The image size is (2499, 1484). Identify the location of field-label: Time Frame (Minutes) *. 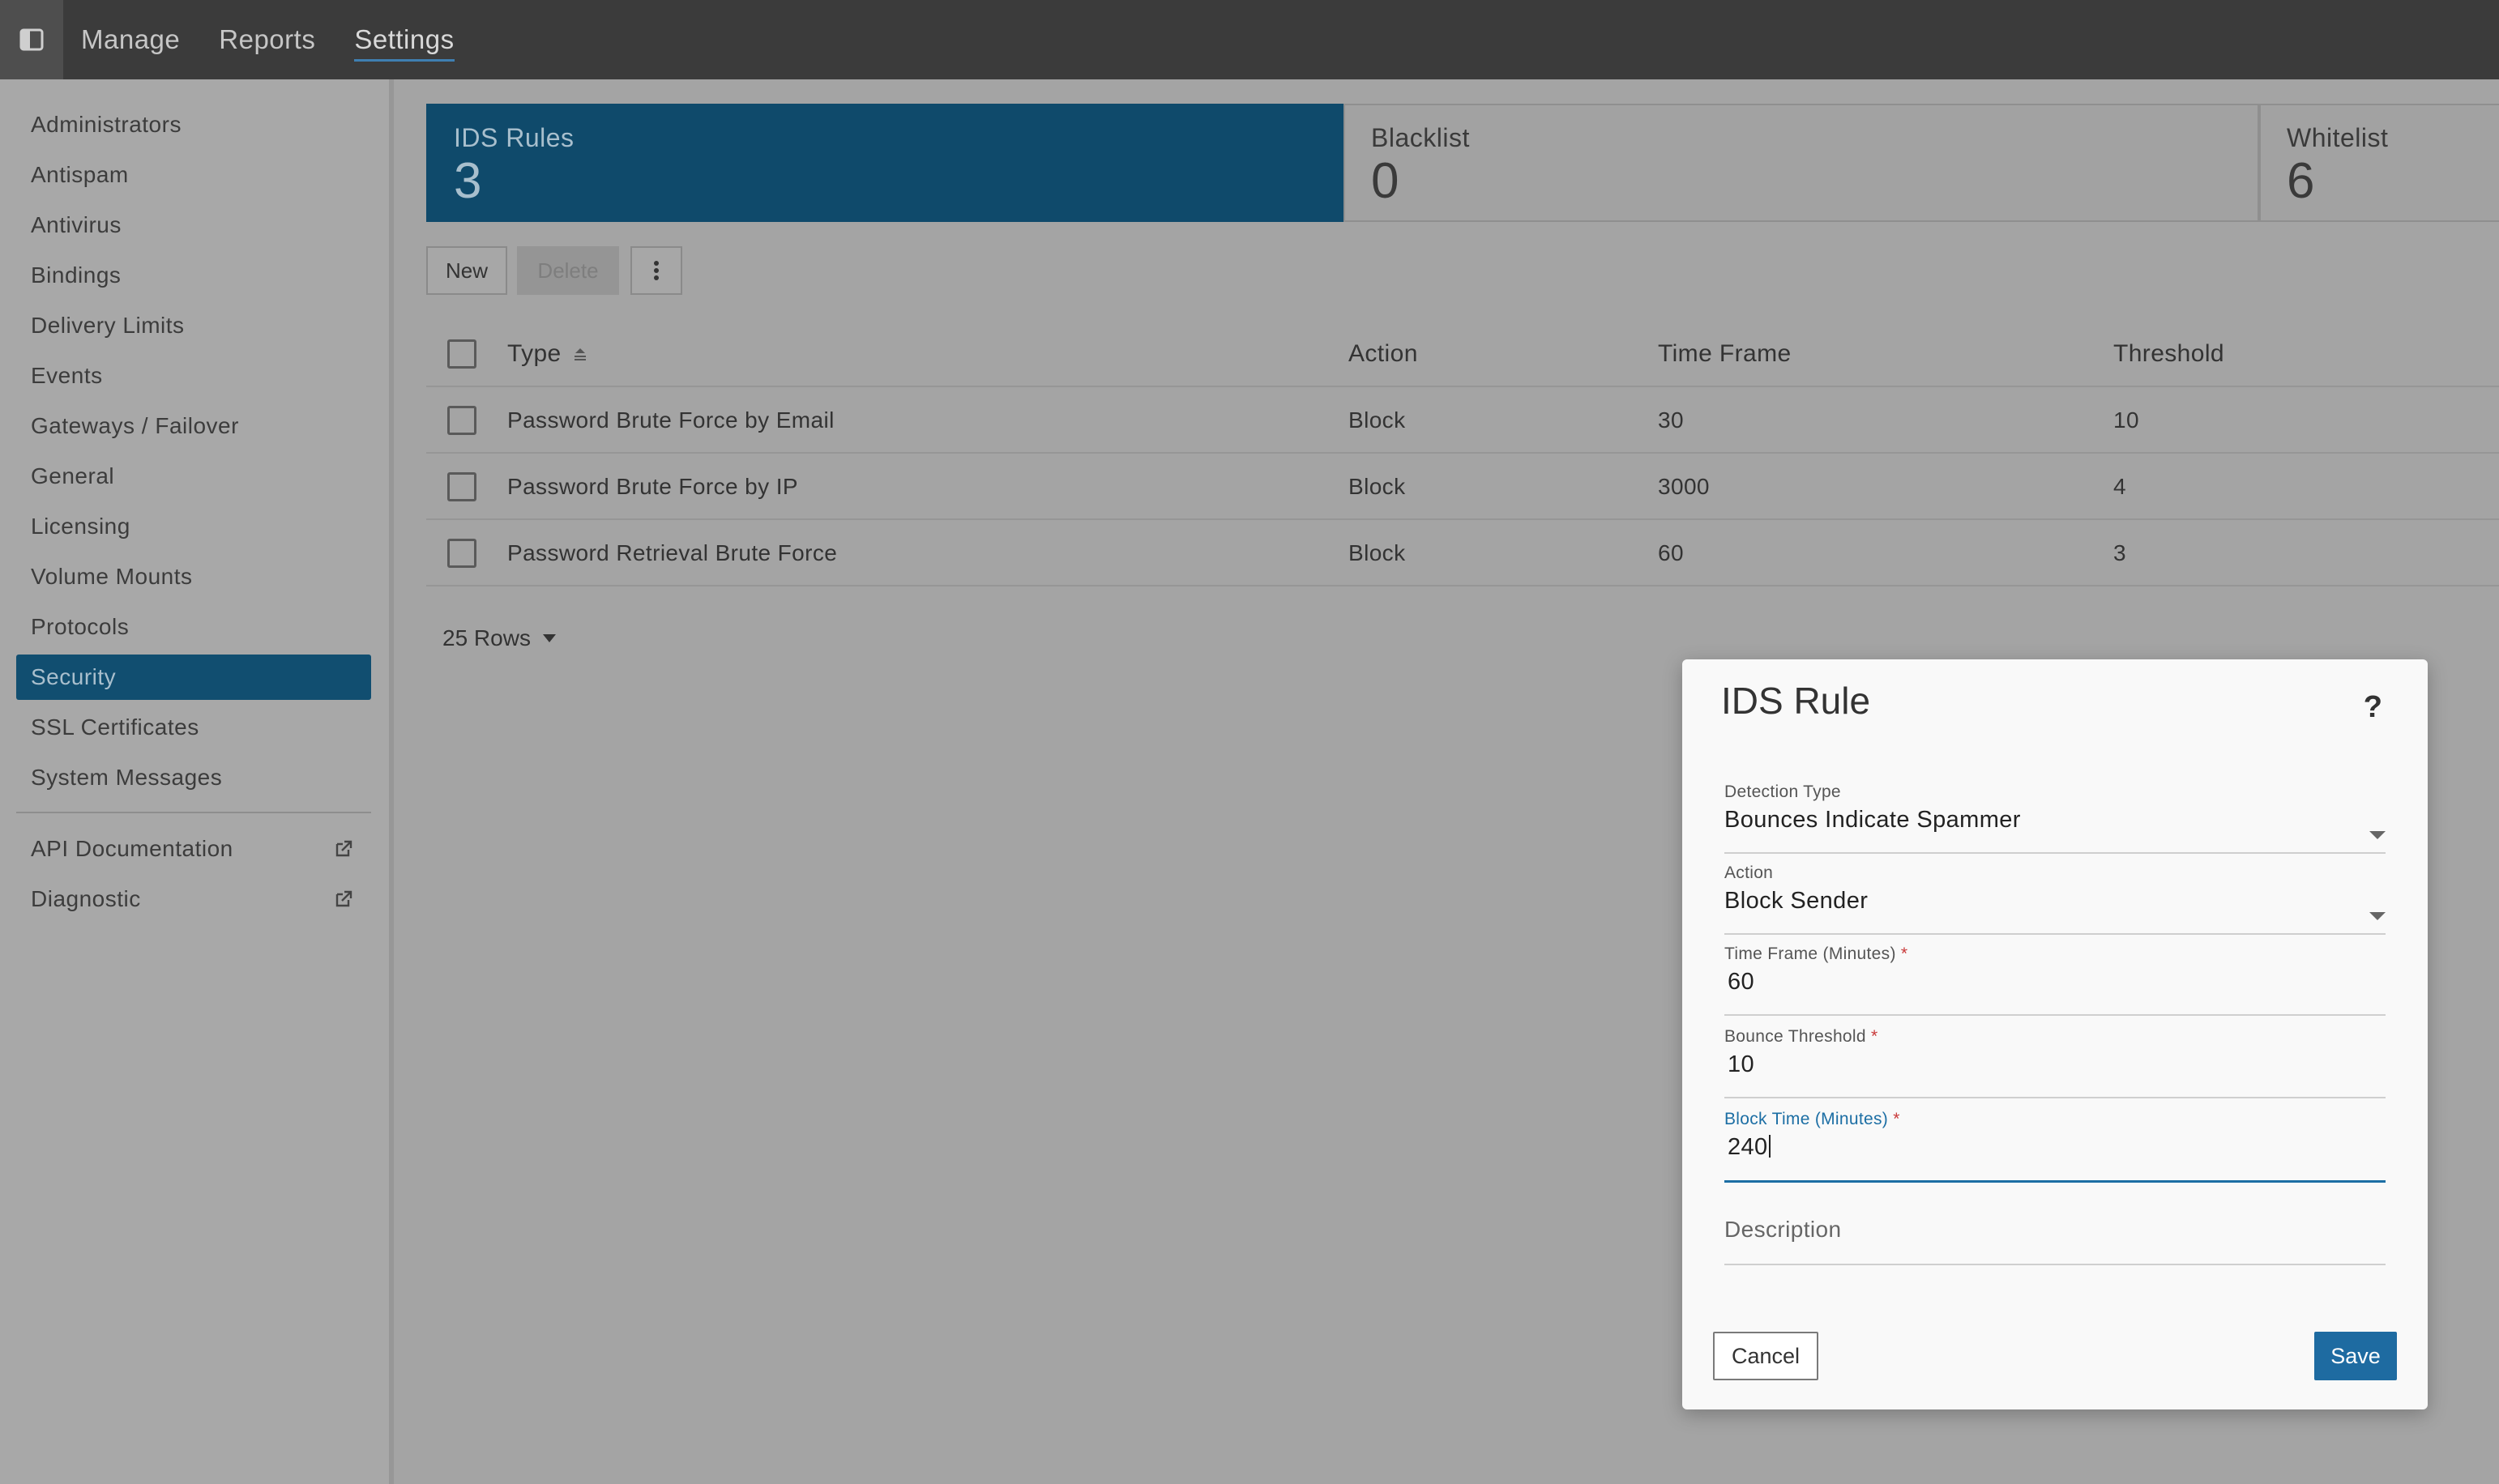
(2055, 954).